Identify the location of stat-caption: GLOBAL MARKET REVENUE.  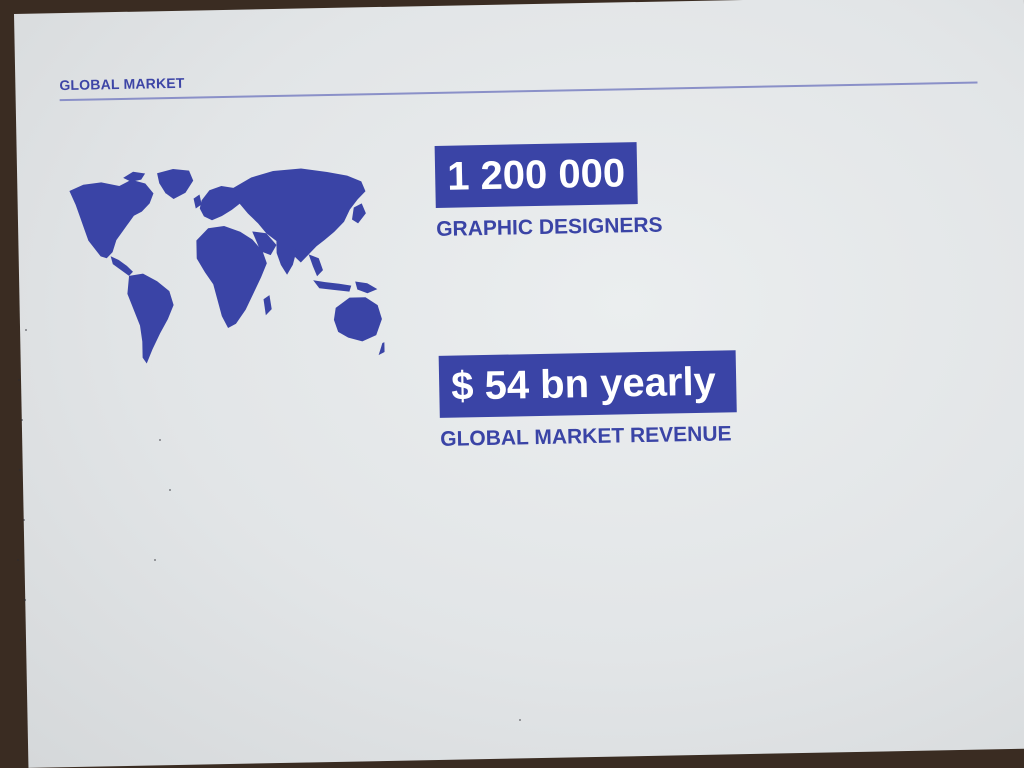
(586, 436).